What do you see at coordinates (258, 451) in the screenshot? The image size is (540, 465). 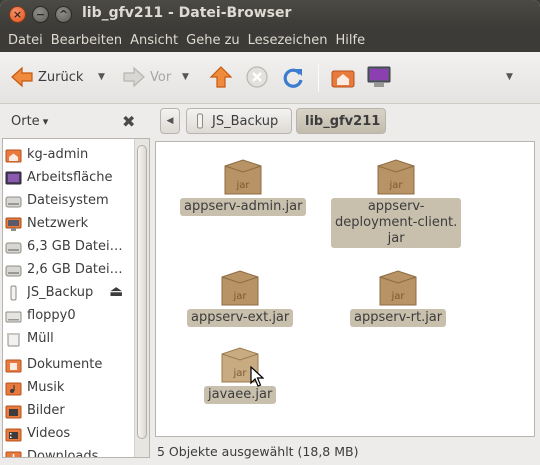 I see `status-text: 5 Objekte ausgewählt (18,8 MB)` at bounding box center [258, 451].